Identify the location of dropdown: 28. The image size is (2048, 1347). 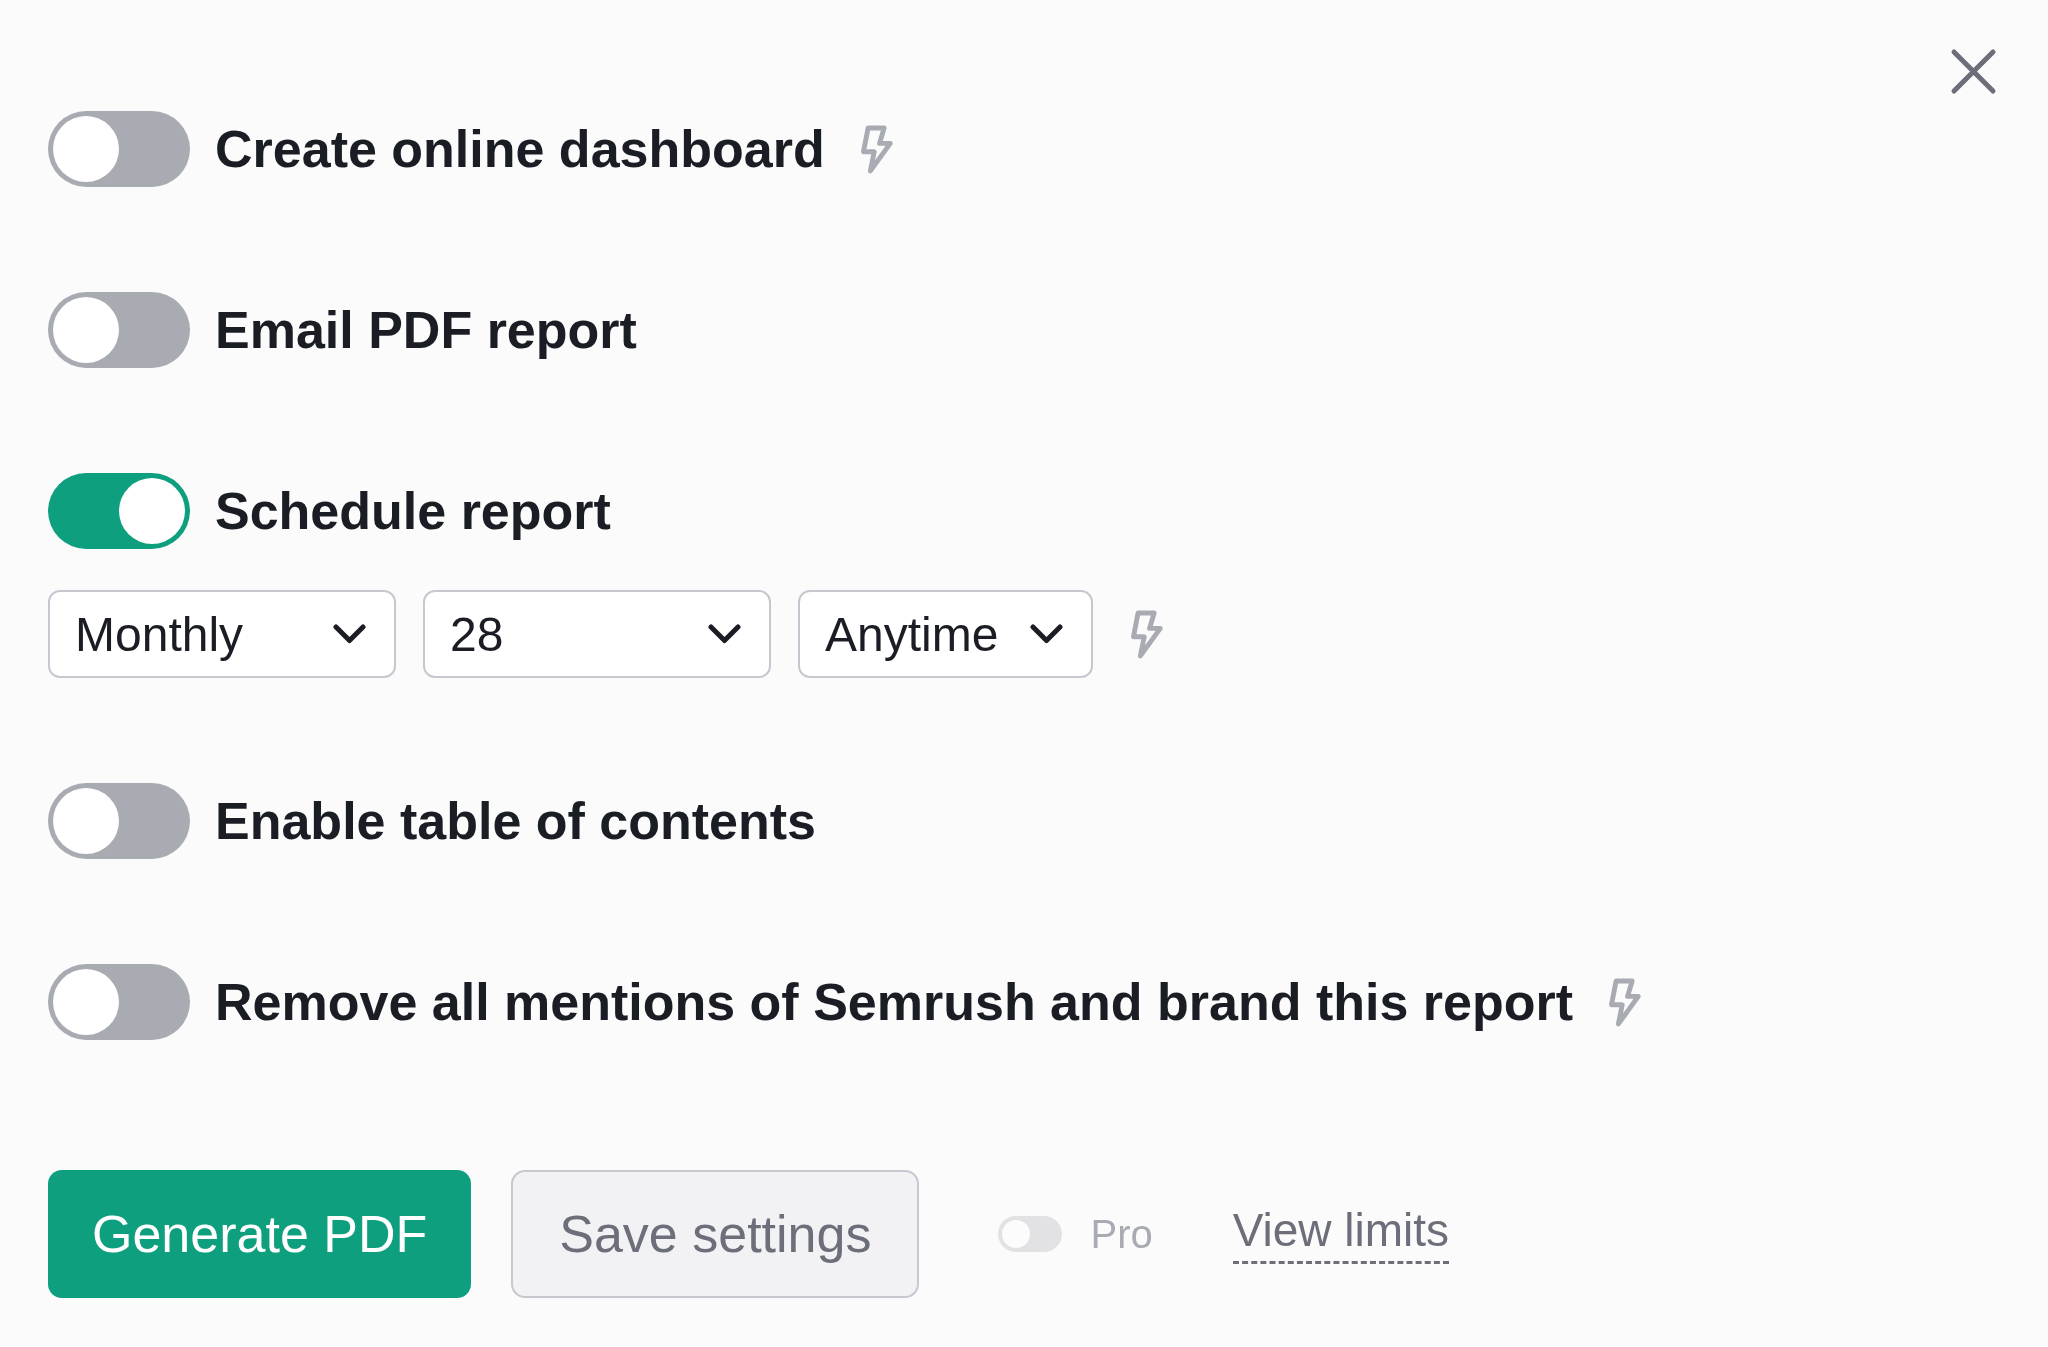
(597, 634).